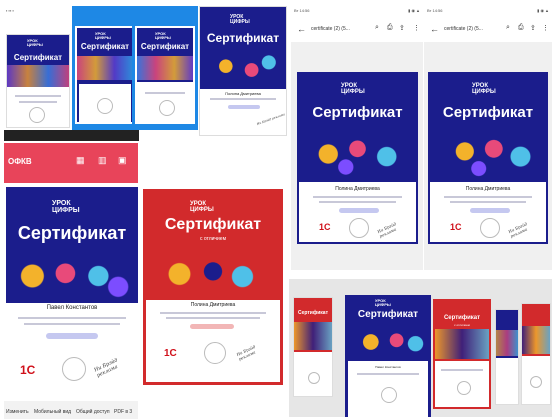 Image resolution: width=554 pixels, height=419 pixels. Describe the element at coordinates (93, 412) in the screenshot. I see `share-action: Общий доступ` at that location.